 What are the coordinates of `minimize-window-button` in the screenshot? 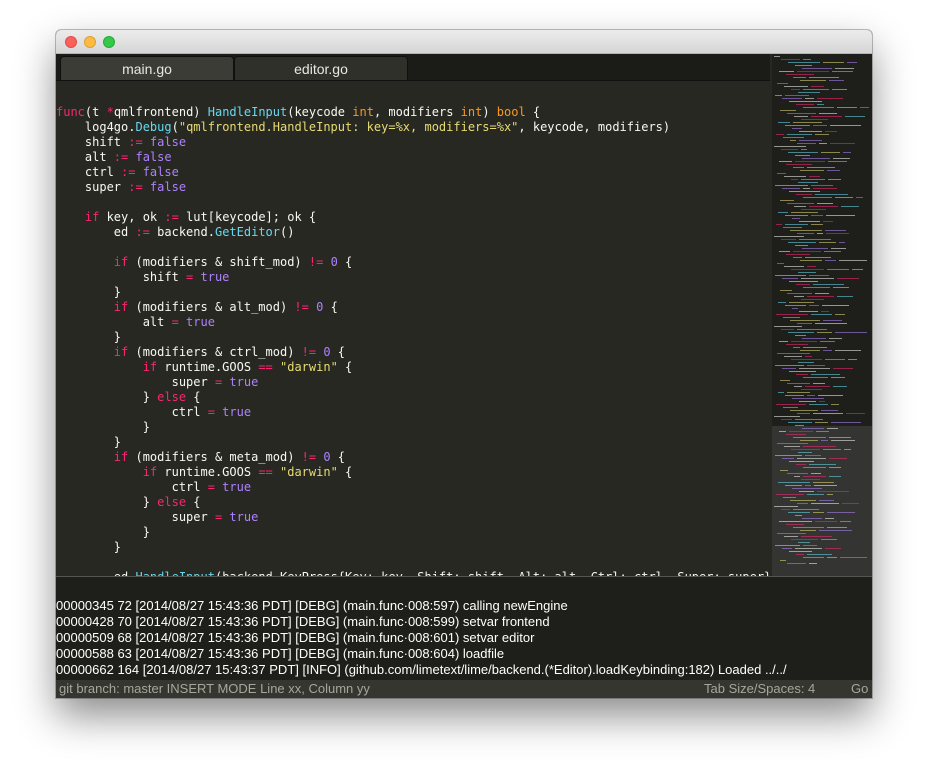 It's located at (90, 42).